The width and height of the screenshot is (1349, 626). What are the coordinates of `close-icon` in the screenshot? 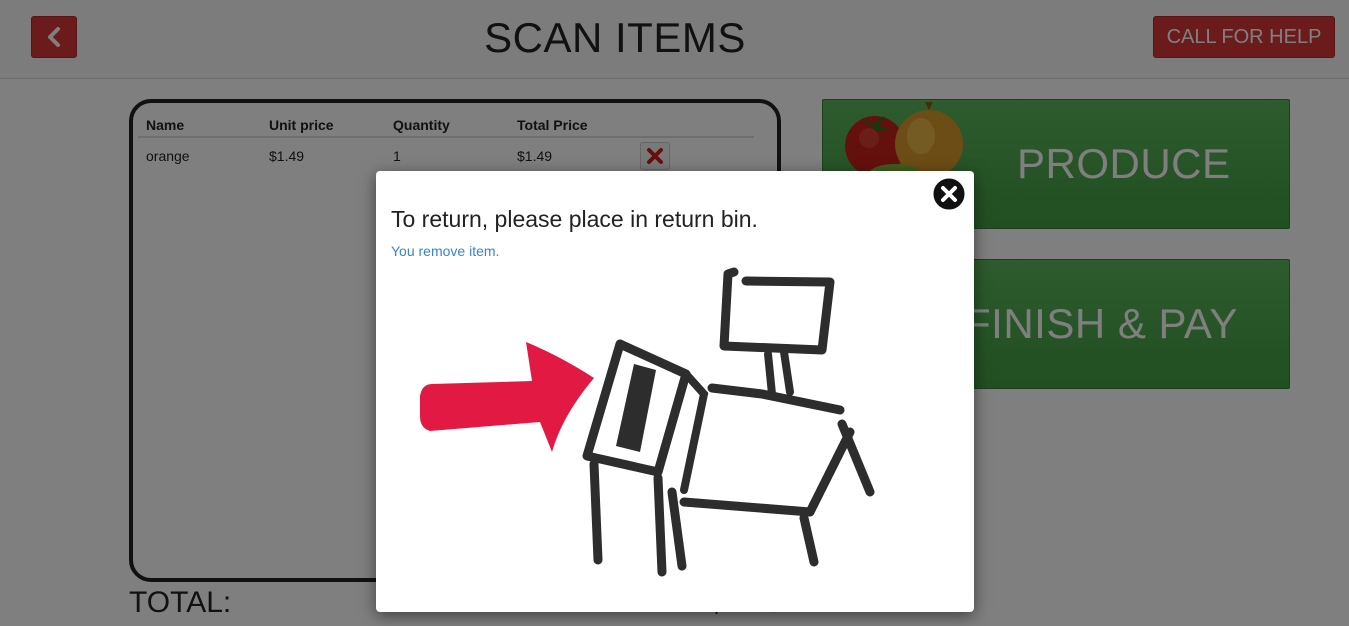 It's located at (949, 194).